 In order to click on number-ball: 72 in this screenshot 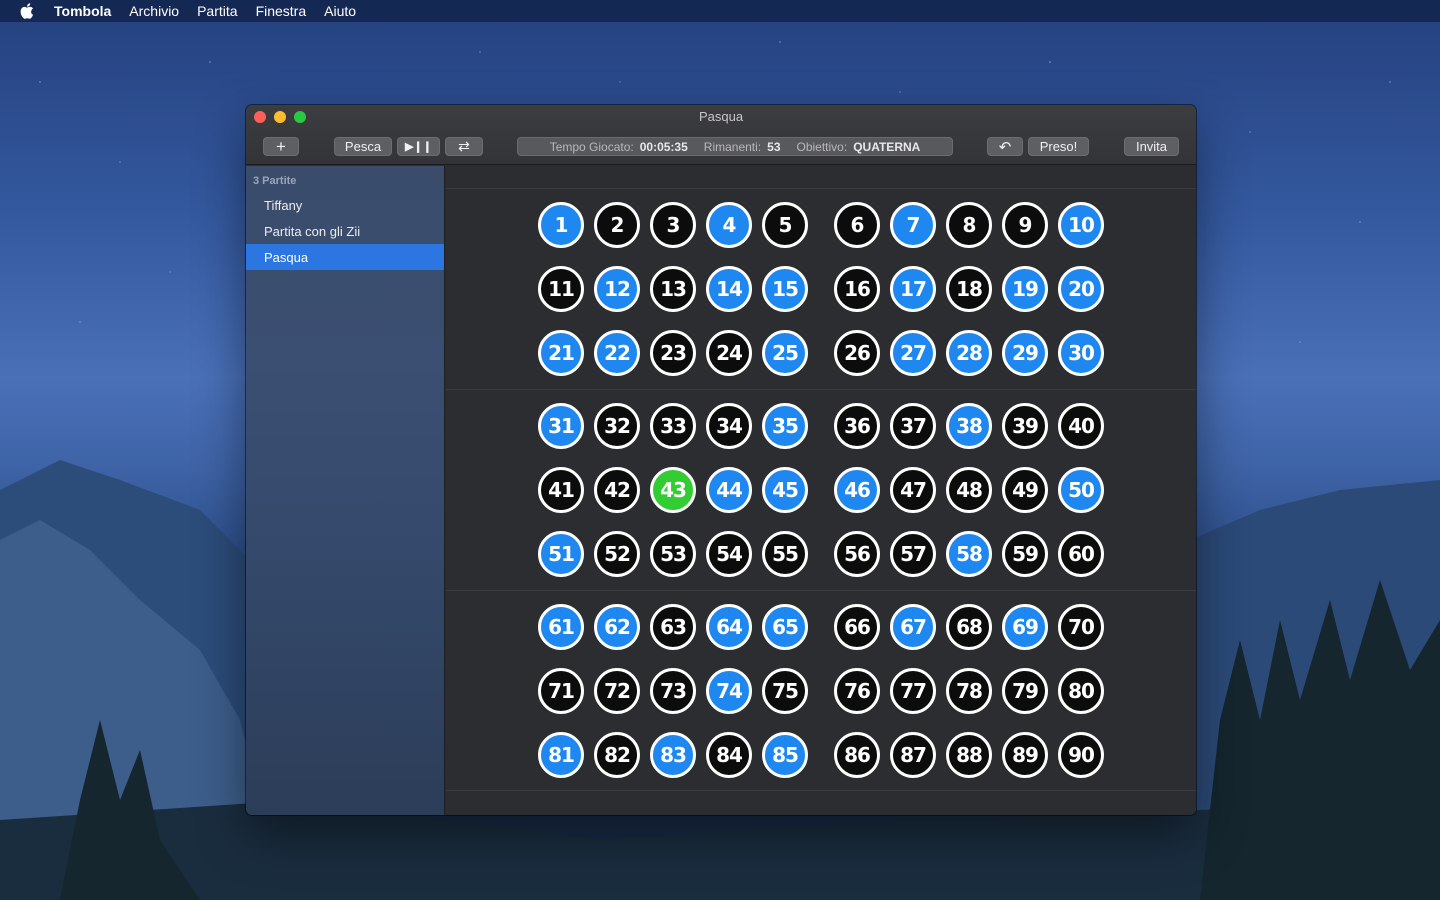, I will do `click(617, 691)`.